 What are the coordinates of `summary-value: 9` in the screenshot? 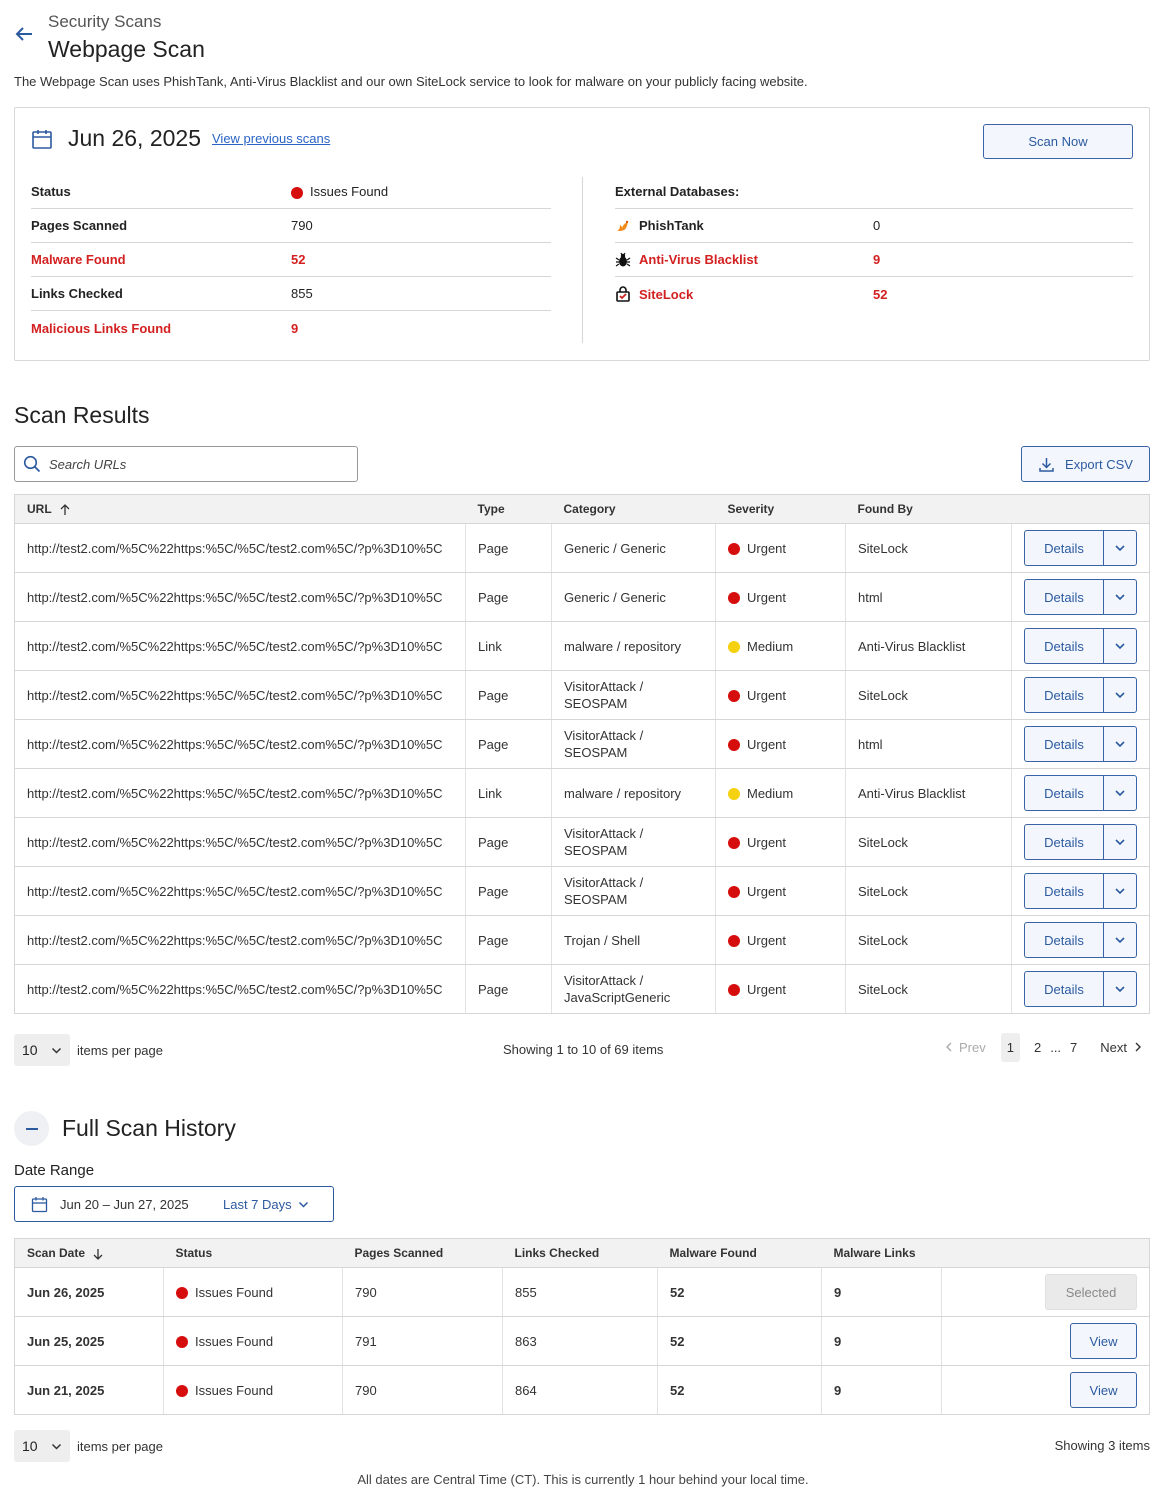 It's located at (295, 328).